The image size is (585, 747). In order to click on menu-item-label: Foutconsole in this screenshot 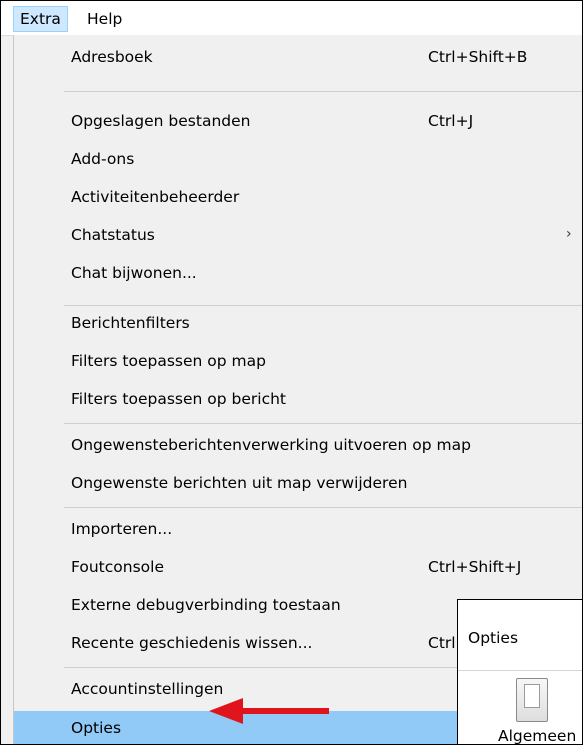, I will do `click(117, 567)`.